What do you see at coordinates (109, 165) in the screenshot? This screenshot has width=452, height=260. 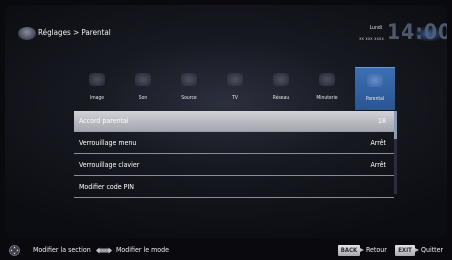 I see `menu-item-label: Verrouillage clavier` at bounding box center [109, 165].